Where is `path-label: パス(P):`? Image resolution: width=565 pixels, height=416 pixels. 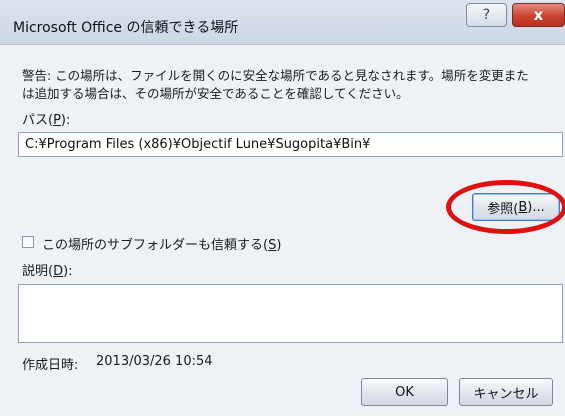 path-label: パス(P): is located at coordinates (46, 120).